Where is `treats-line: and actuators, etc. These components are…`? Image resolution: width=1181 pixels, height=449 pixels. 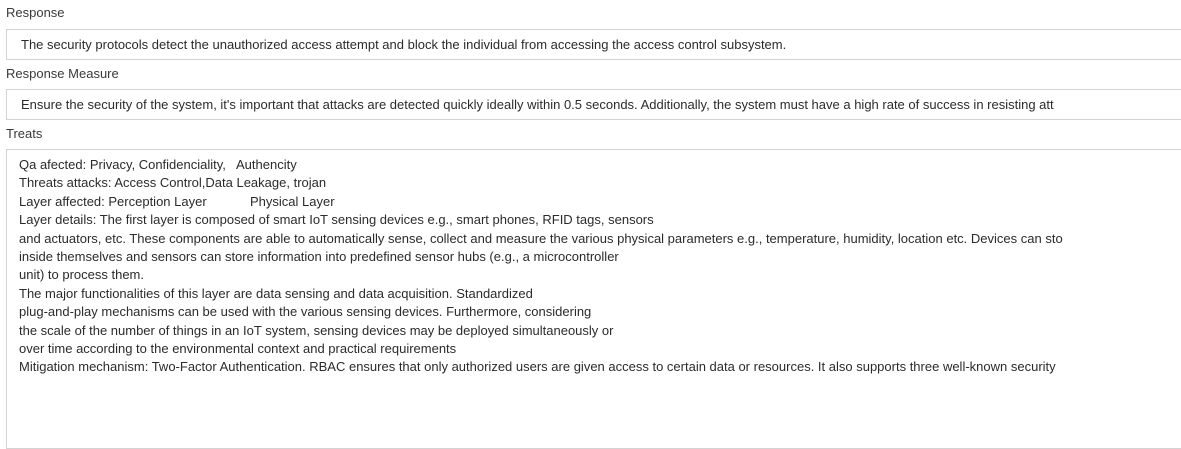 treats-line: and actuators, etc. These components are… is located at coordinates (541, 238).